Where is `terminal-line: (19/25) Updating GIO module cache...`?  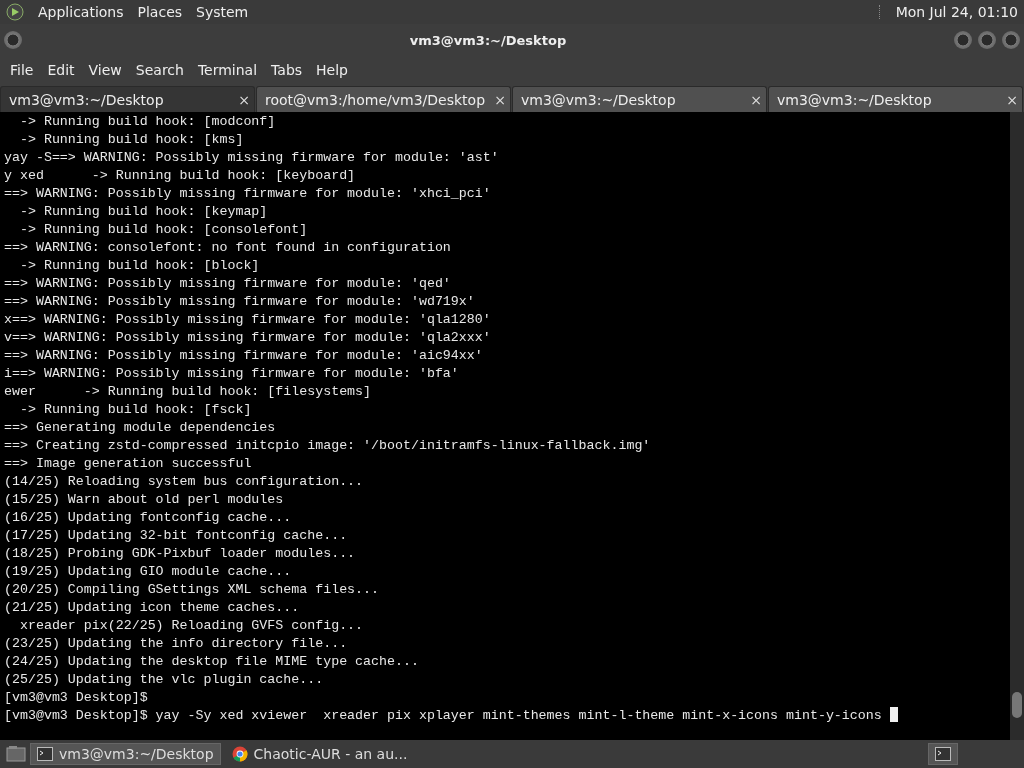
terminal-line: (19/25) Updating GIO module cache... is located at coordinates (148, 572).